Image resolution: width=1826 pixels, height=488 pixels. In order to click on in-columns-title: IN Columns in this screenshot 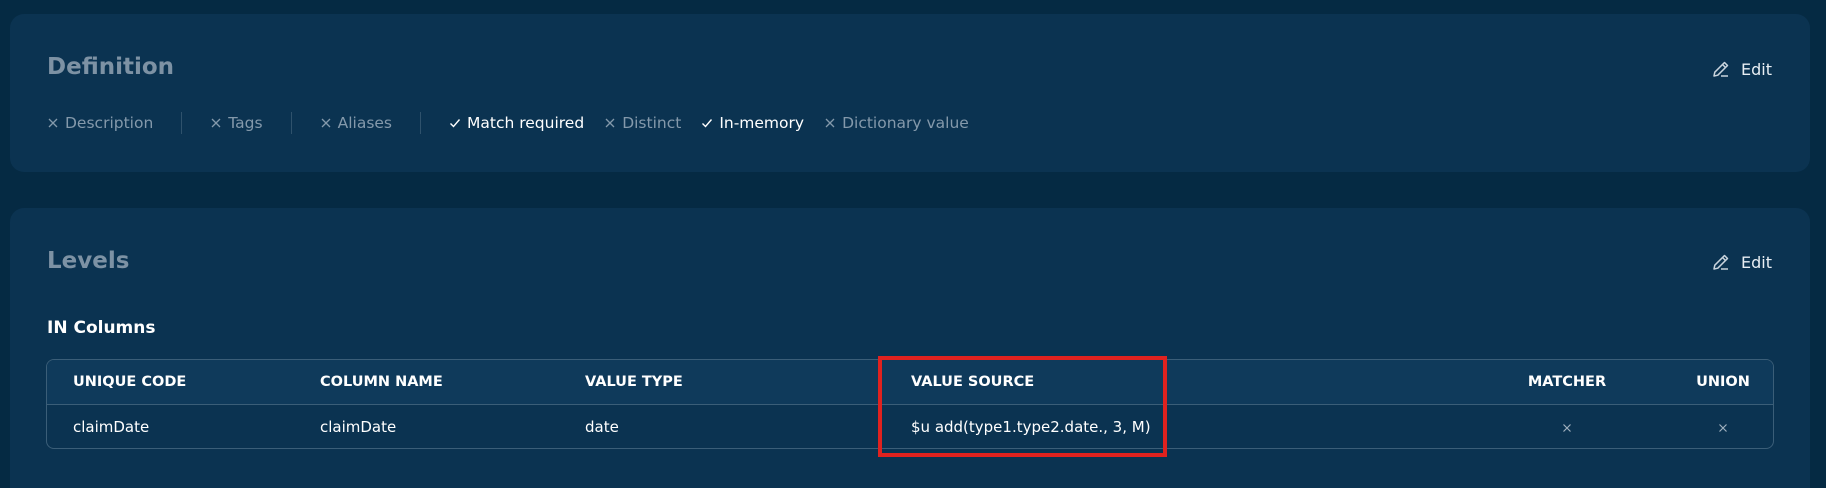, I will do `click(101, 328)`.